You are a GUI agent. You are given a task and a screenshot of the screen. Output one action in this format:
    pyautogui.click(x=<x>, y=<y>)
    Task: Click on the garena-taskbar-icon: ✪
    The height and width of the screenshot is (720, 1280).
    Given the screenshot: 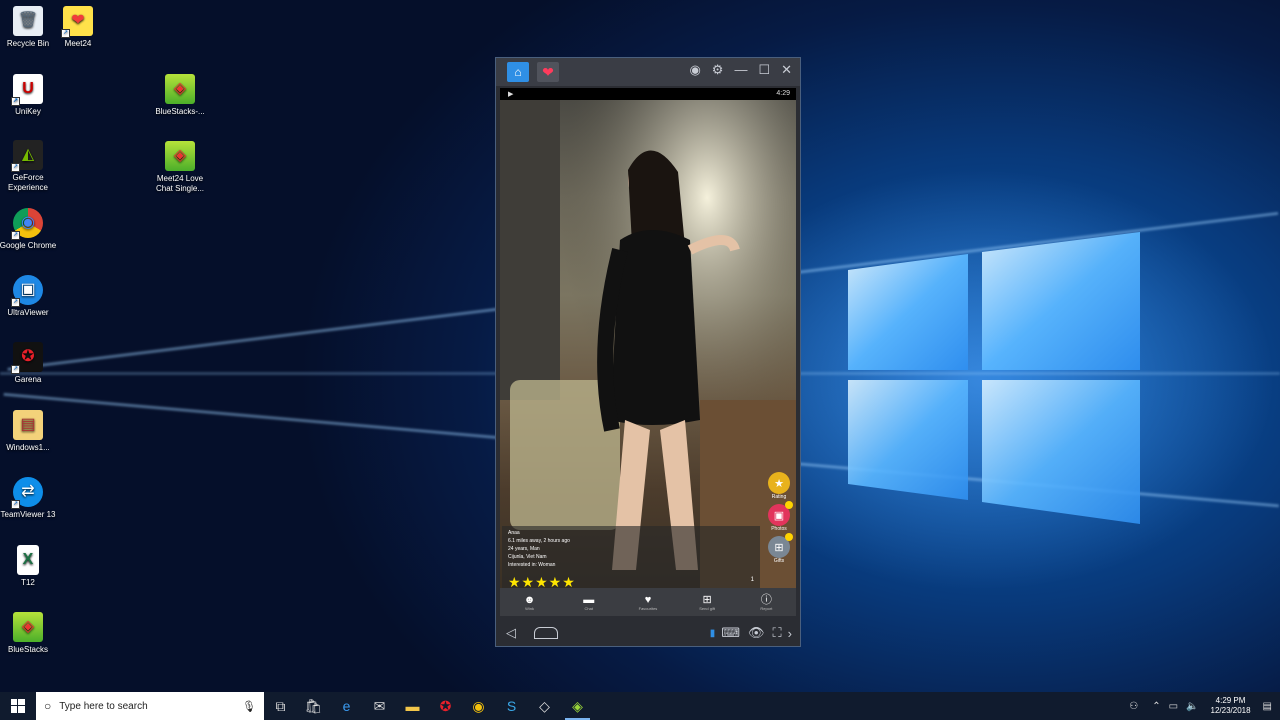 What is the action you would take?
    pyautogui.click(x=445, y=706)
    